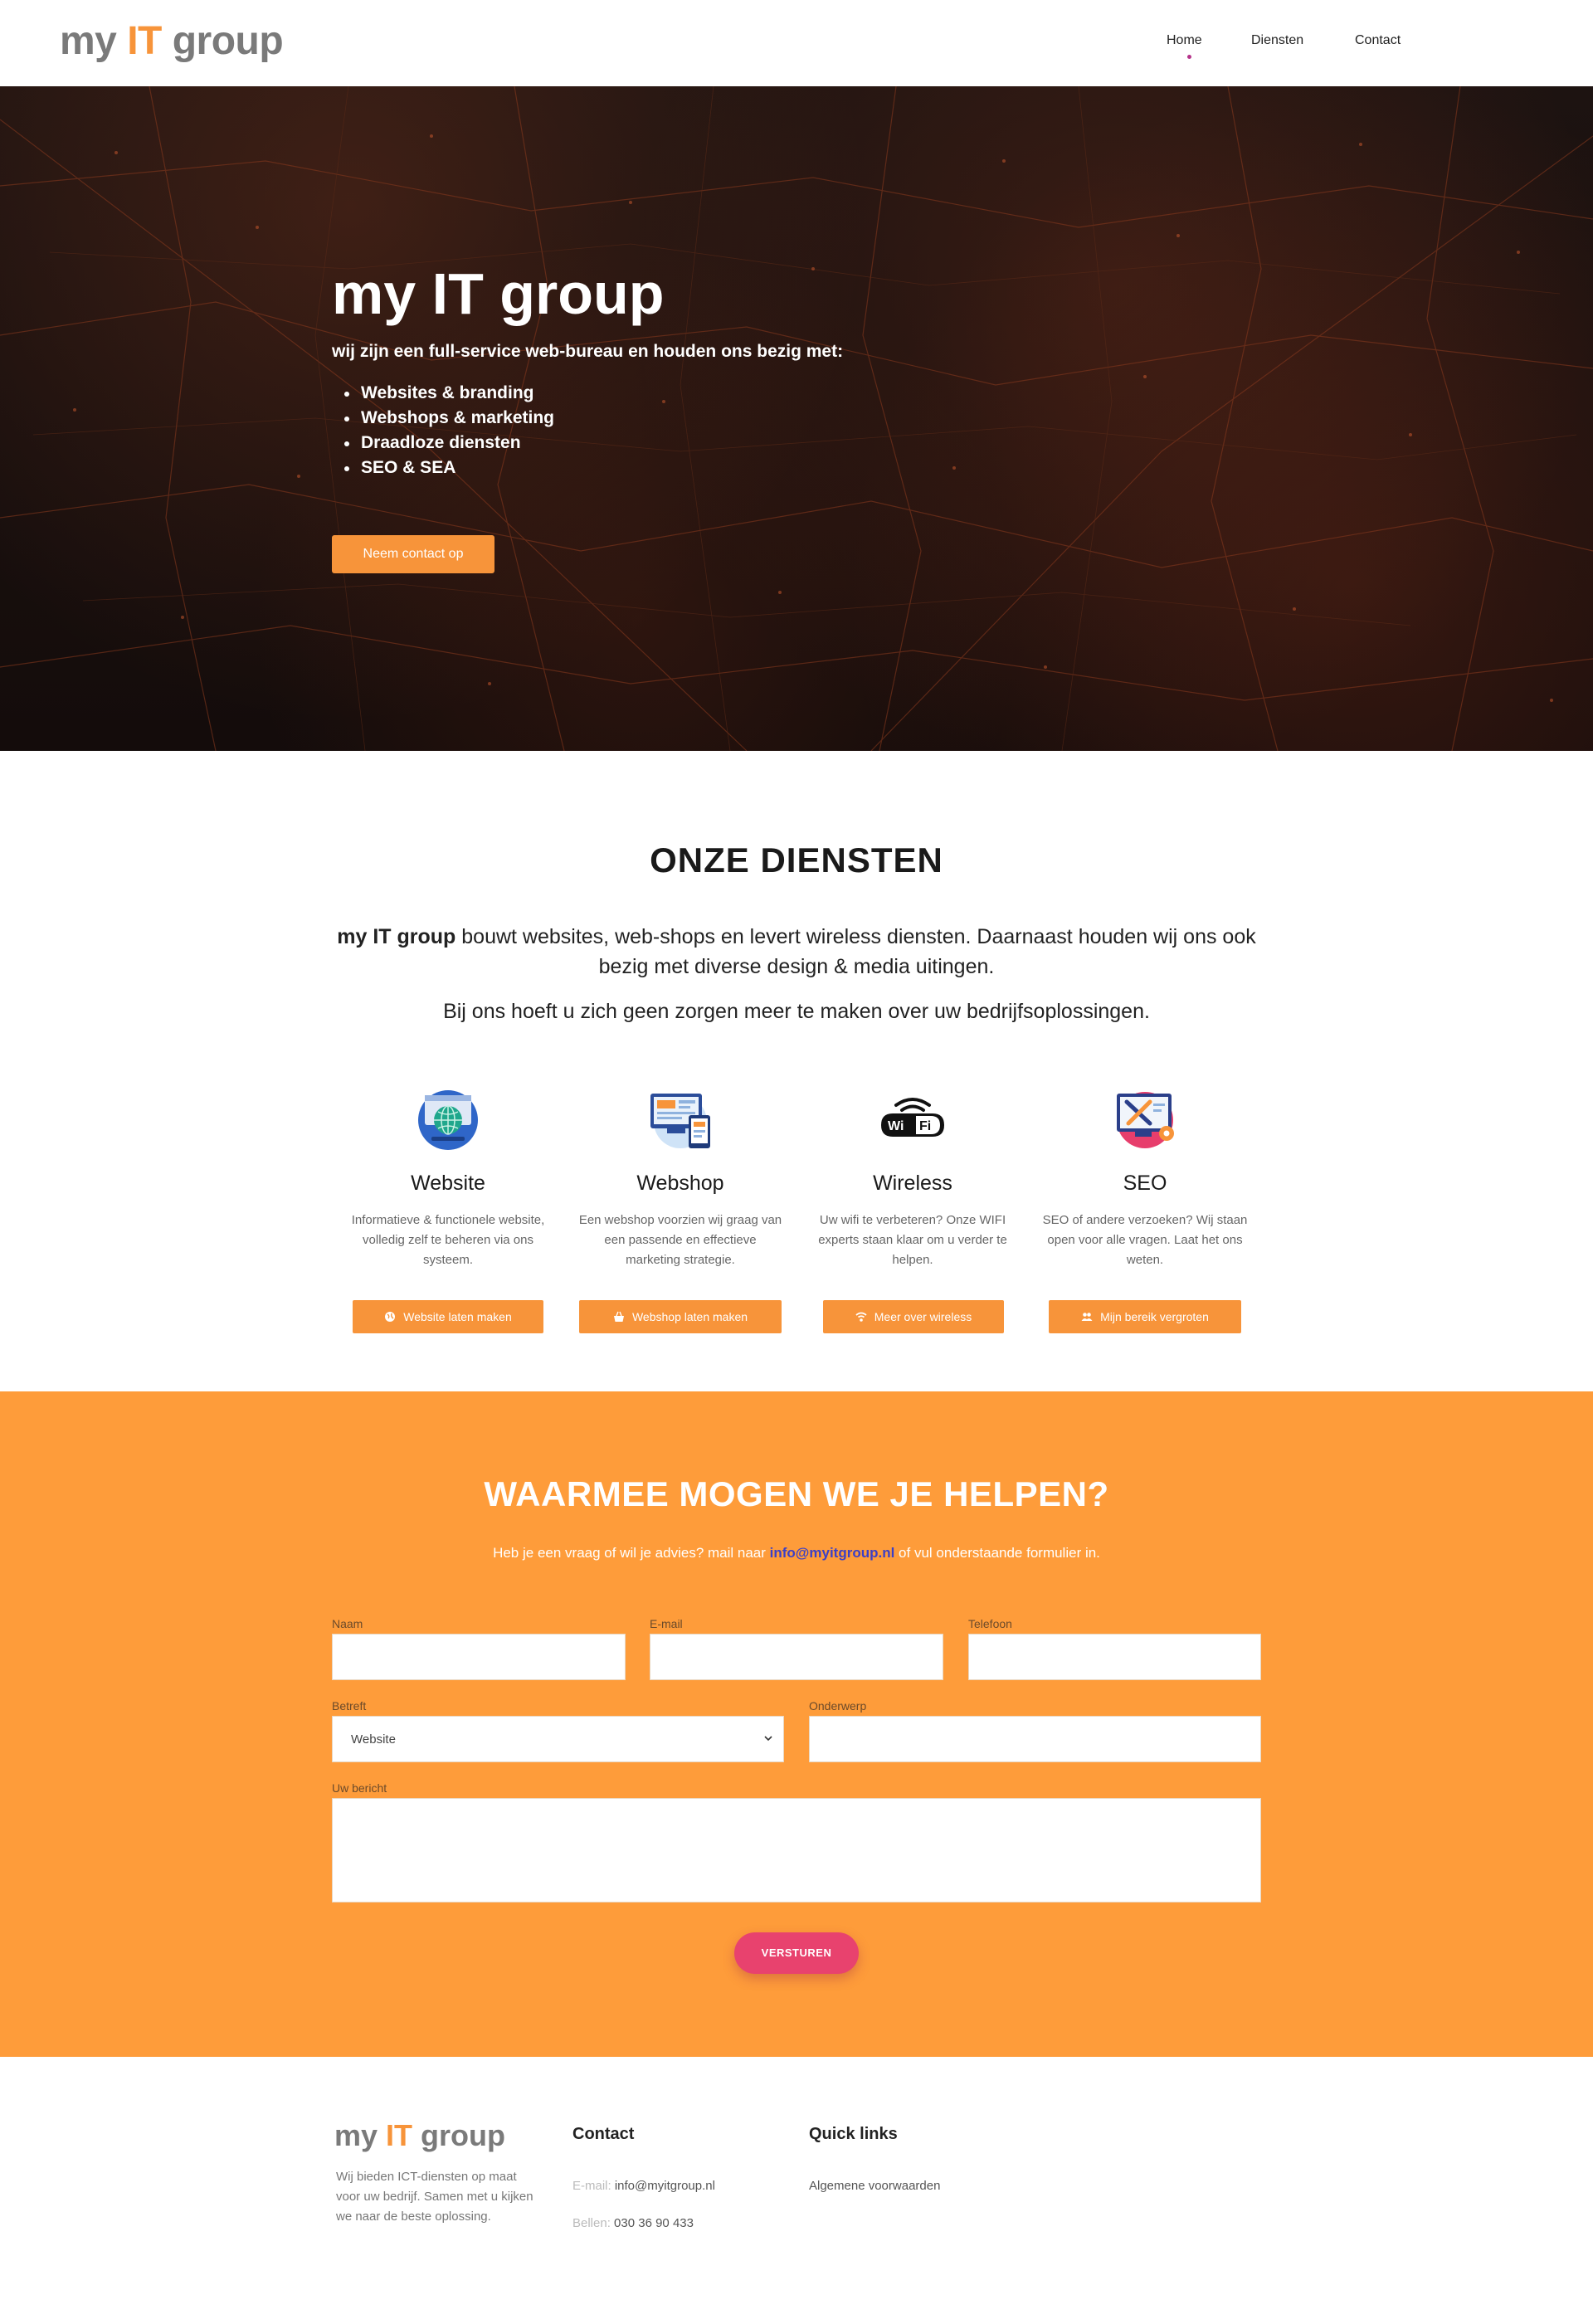  I want to click on svg-text: Wi, so click(896, 1126).